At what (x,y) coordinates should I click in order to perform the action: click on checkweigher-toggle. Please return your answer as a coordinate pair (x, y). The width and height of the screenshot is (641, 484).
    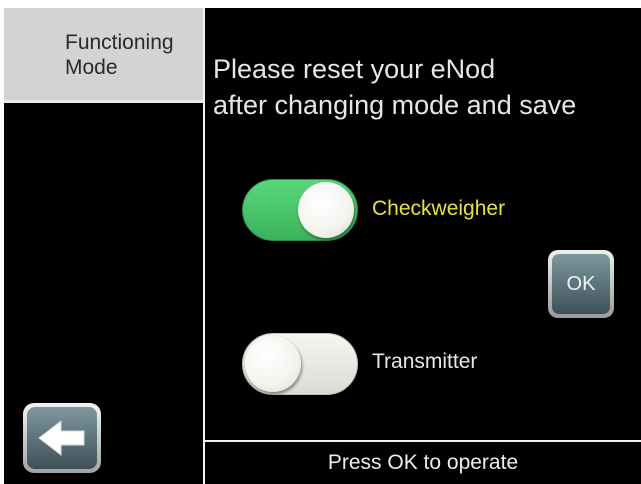
    Looking at the image, I should click on (300, 210).